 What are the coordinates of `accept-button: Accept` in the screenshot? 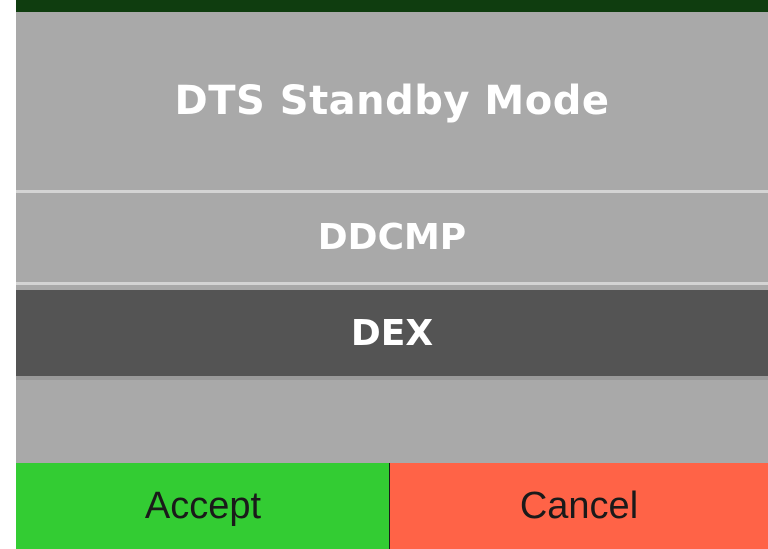 It's located at (203, 506).